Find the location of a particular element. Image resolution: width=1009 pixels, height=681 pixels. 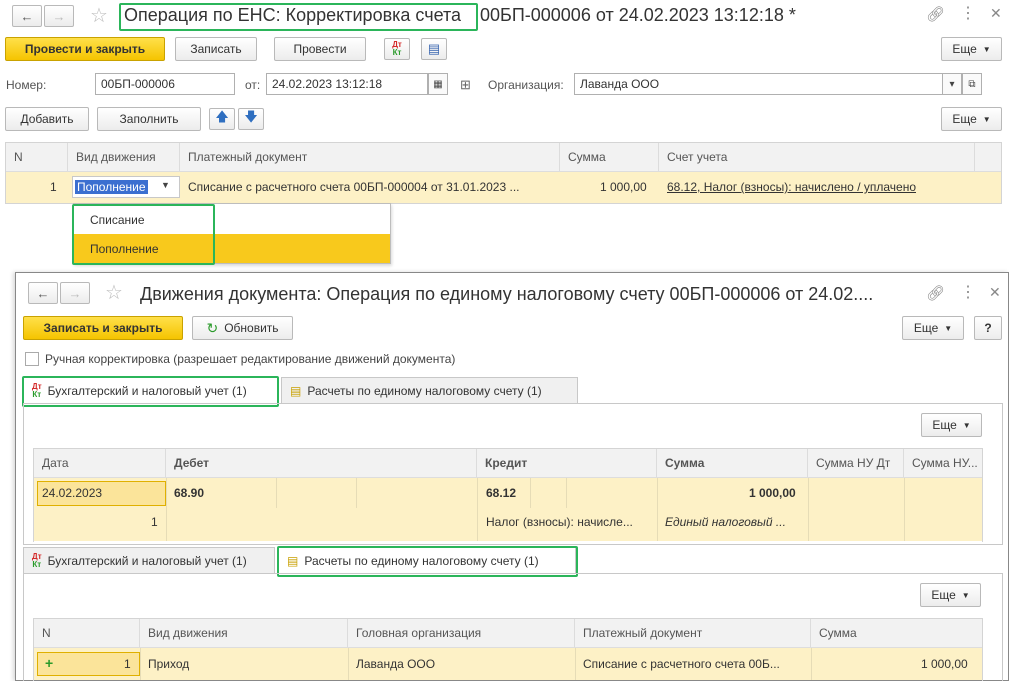

kind-selected-value: Пополнение is located at coordinates (111, 187).